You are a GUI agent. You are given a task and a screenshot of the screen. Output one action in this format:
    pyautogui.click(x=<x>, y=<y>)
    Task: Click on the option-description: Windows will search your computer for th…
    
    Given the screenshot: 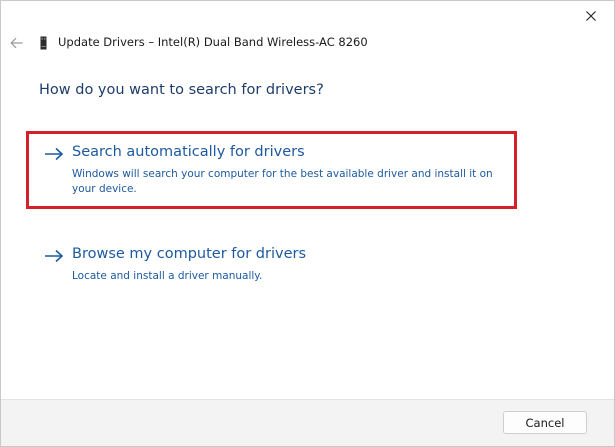 What is the action you would take?
    pyautogui.click(x=282, y=181)
    